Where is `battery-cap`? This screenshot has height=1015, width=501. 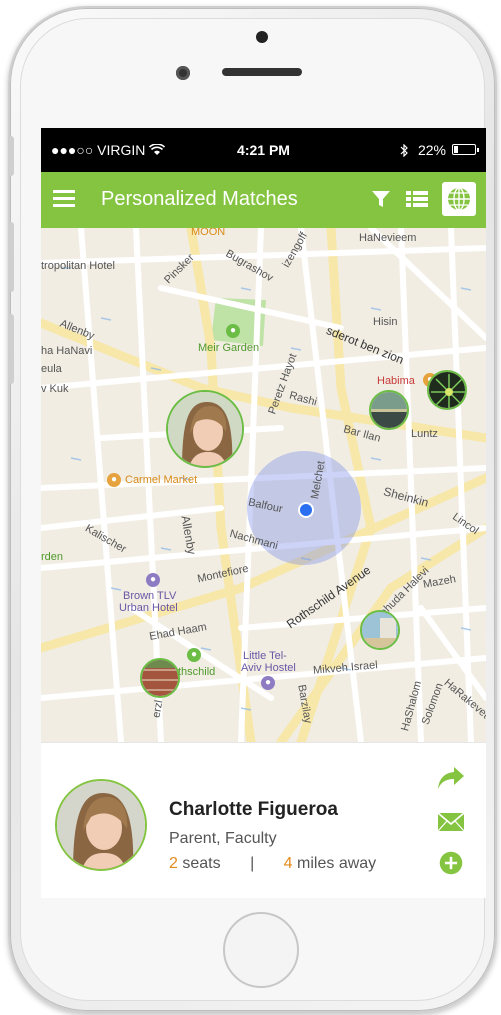 battery-cap is located at coordinates (478, 150).